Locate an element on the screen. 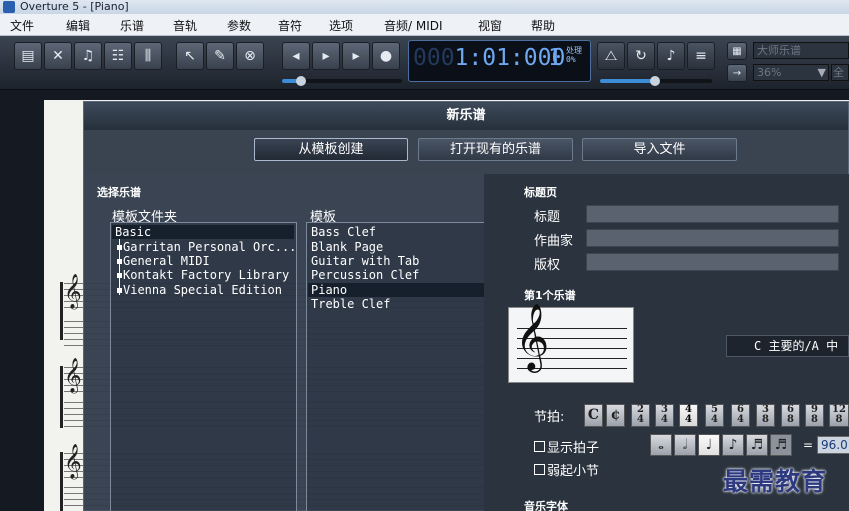 The height and width of the screenshot is (511, 849). tab-open-existing-score: 打开现有的乐谱 is located at coordinates (495, 149).